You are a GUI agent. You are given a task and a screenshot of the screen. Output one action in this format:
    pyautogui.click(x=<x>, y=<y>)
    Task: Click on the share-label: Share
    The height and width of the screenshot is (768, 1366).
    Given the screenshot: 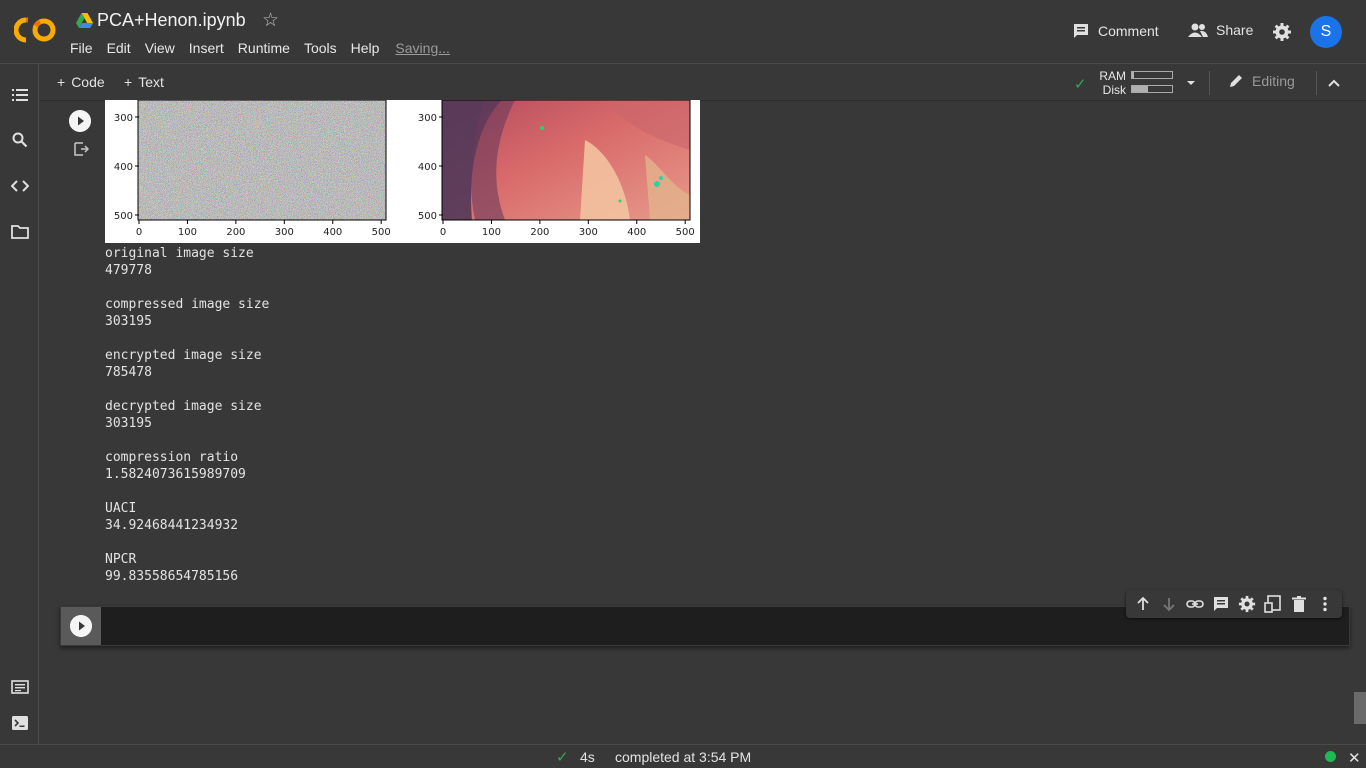 What is the action you would take?
    pyautogui.click(x=1235, y=30)
    